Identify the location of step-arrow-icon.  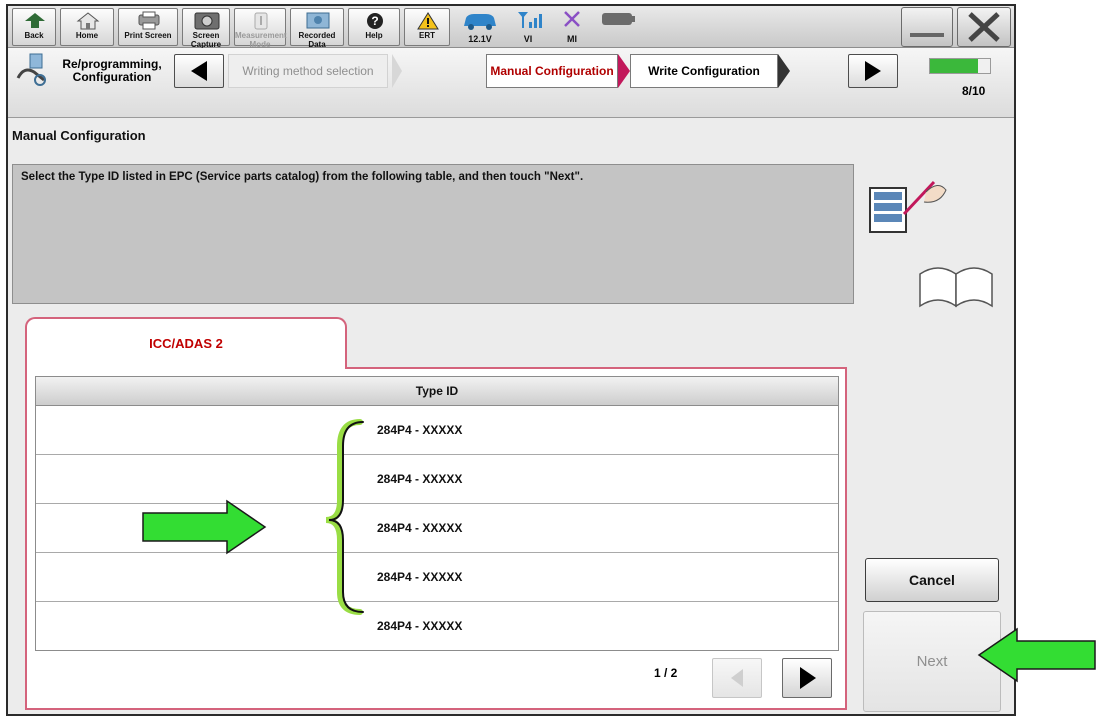
(397, 71).